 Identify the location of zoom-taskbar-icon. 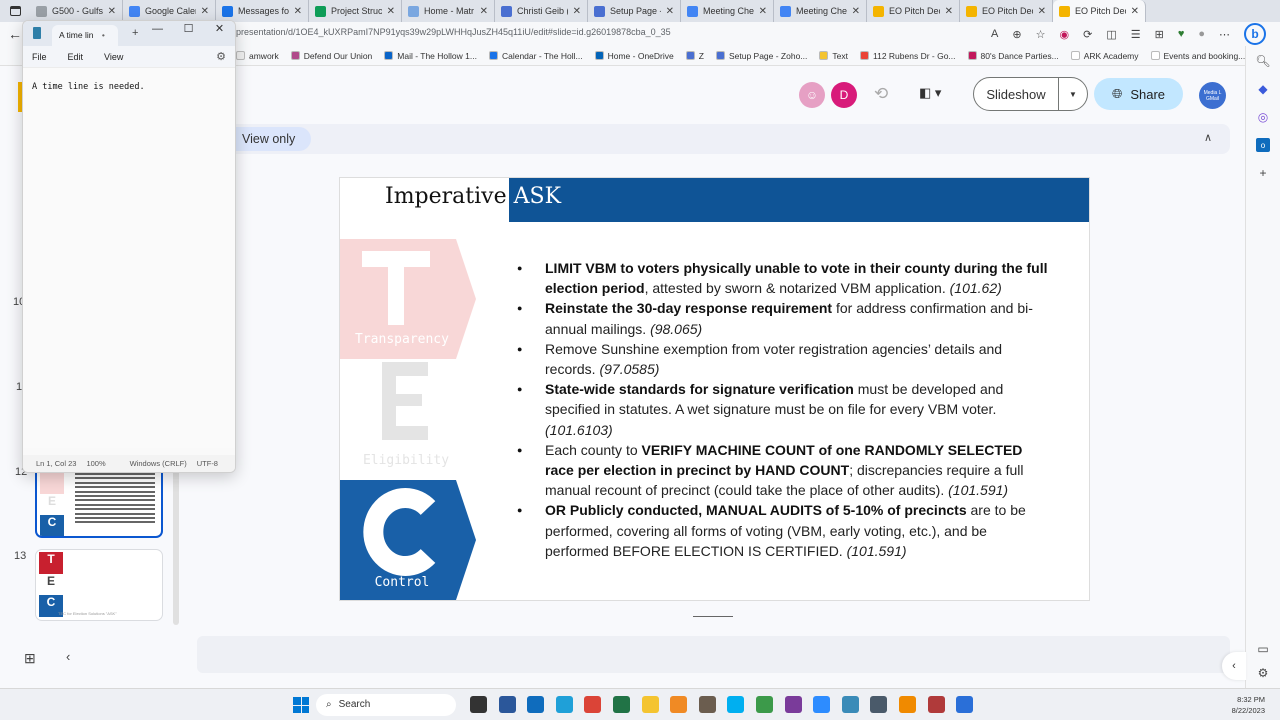
(822, 704).